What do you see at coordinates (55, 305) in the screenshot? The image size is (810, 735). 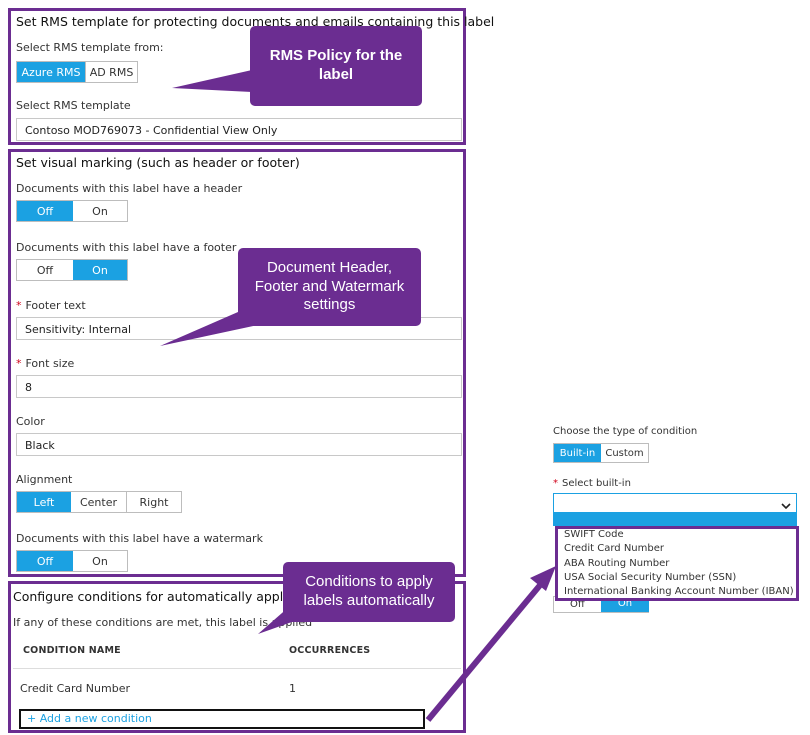 I see `footer-text-label-text: Footer text` at bounding box center [55, 305].